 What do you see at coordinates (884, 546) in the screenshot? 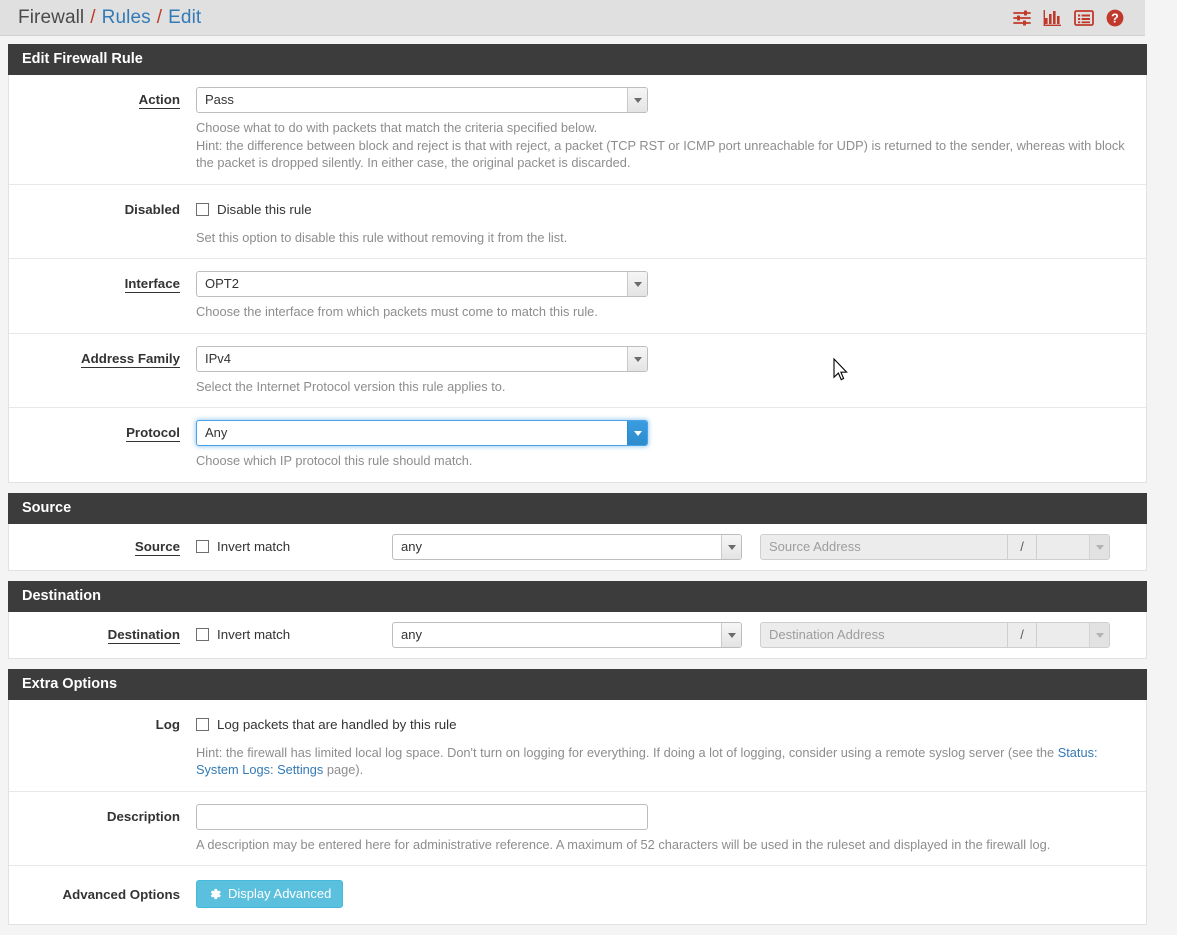
I see `source-address-input` at bounding box center [884, 546].